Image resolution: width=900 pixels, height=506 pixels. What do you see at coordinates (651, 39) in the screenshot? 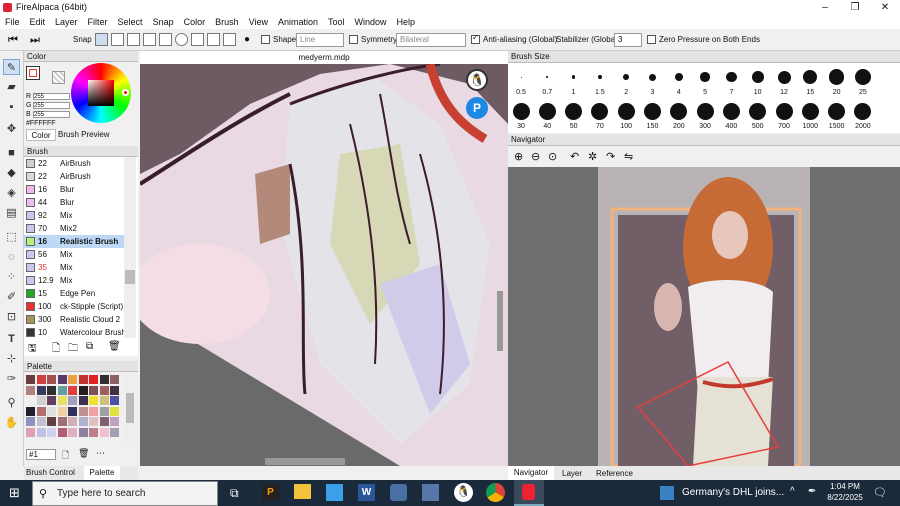
I see `zero-pressure-checkbox` at bounding box center [651, 39].